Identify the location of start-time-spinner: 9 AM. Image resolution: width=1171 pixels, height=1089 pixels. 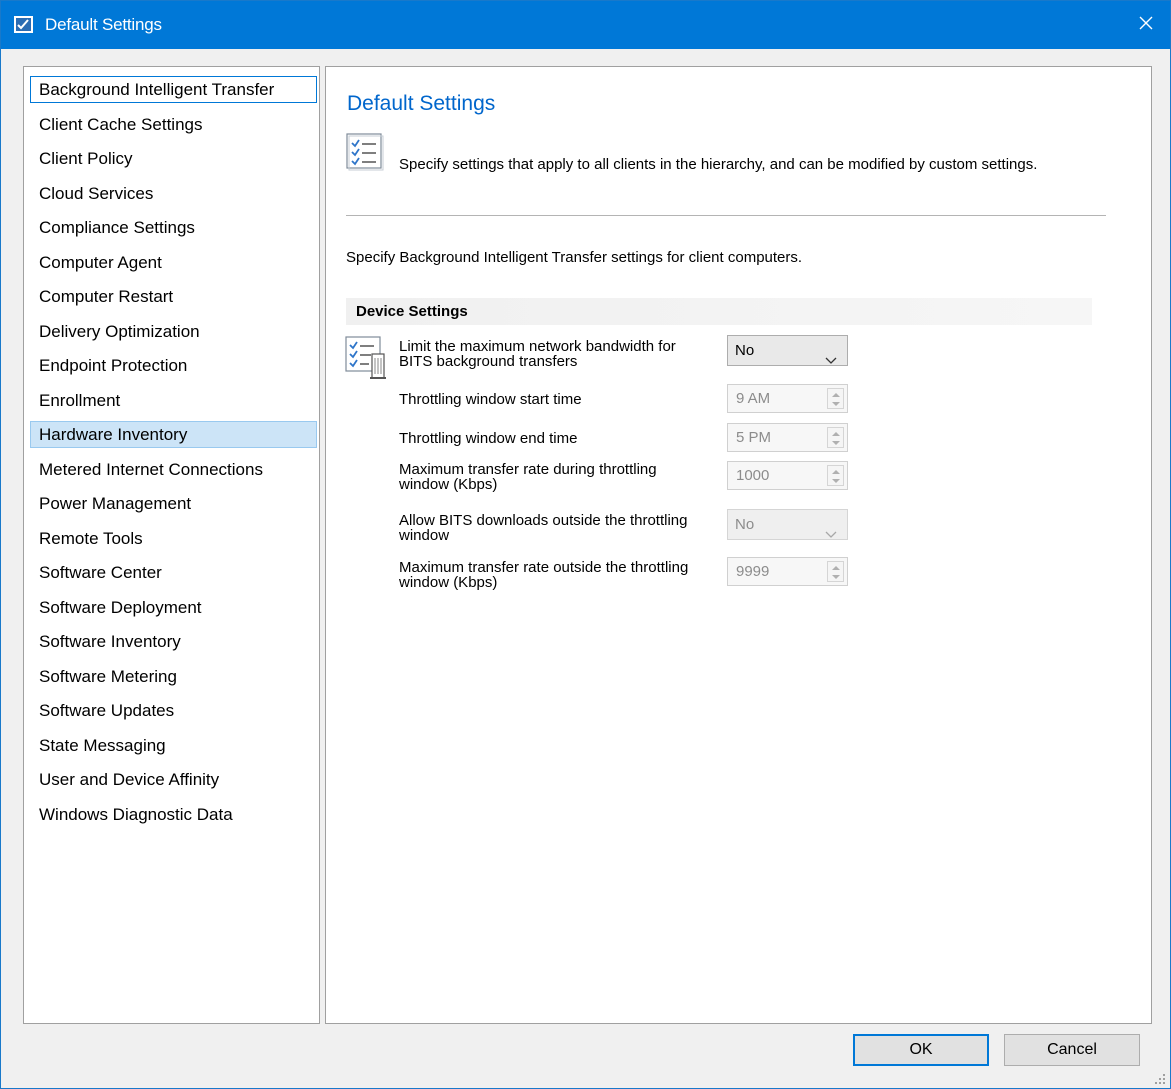
(787, 398).